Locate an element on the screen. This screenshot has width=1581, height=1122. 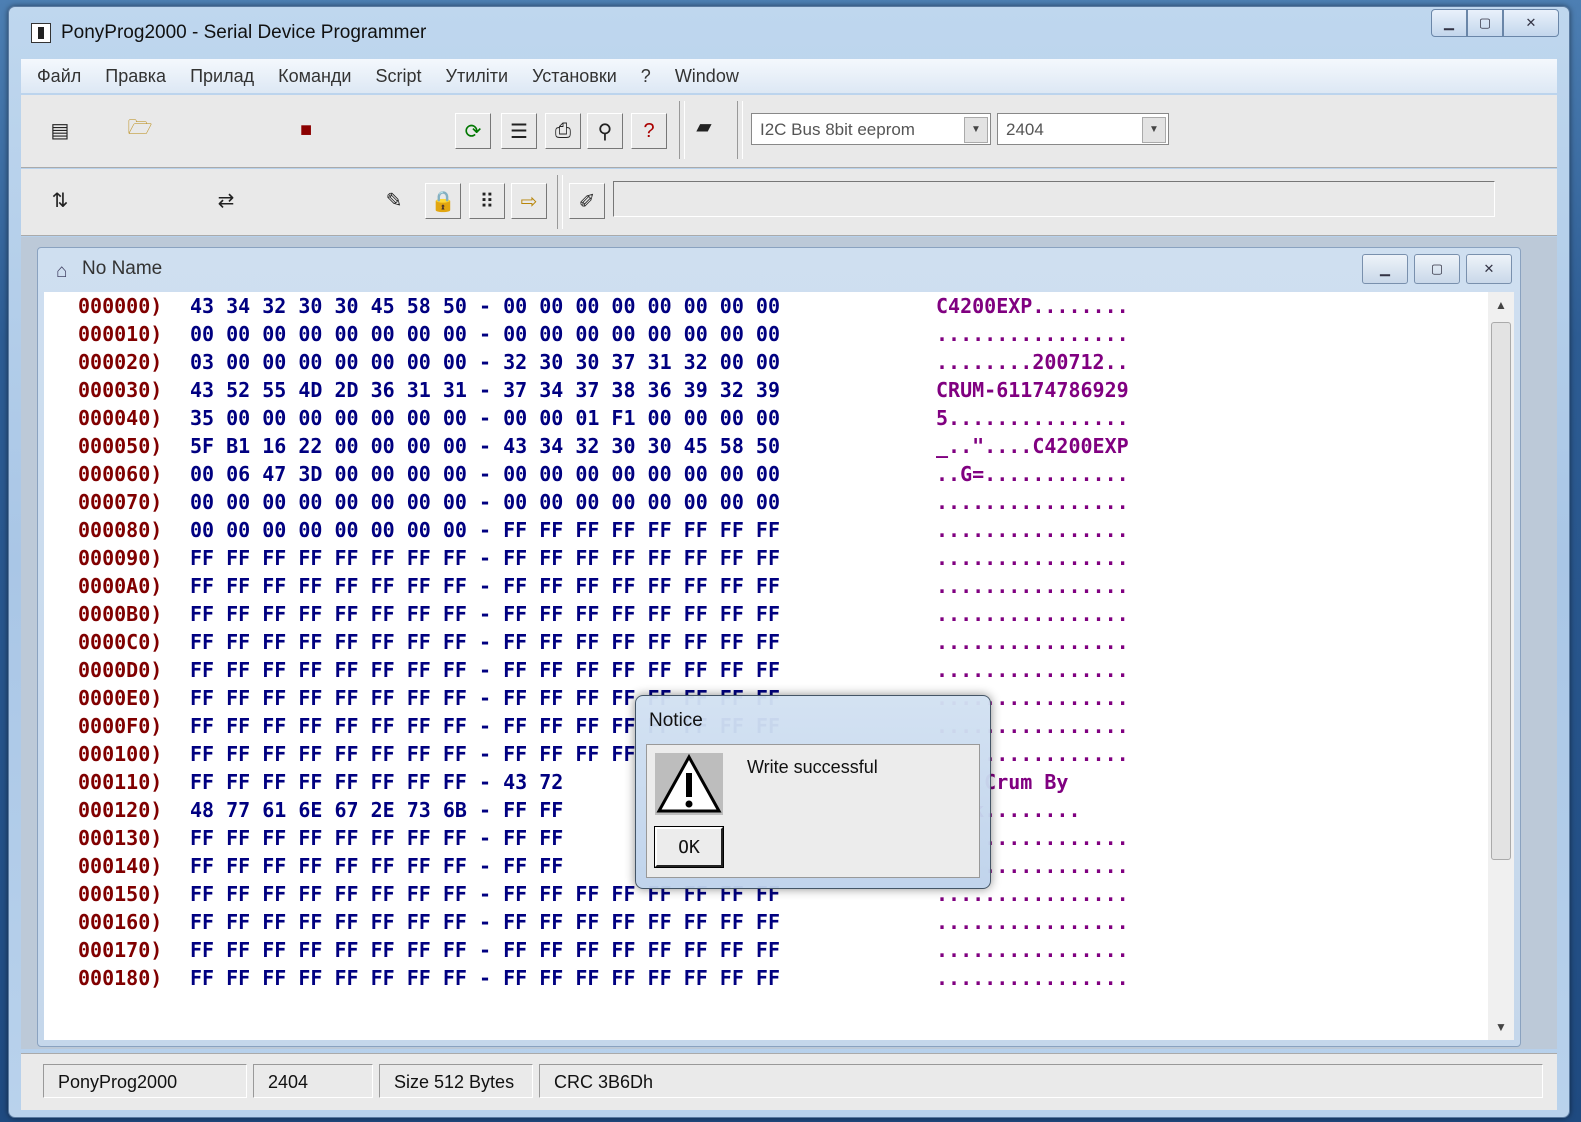
window-title: PonyProg2000 - Serial Device Programmer is located at coordinates (244, 32).